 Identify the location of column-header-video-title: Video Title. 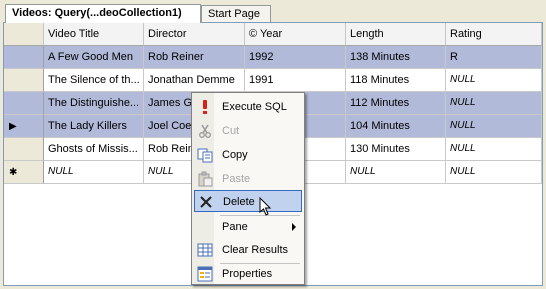
(94, 34).